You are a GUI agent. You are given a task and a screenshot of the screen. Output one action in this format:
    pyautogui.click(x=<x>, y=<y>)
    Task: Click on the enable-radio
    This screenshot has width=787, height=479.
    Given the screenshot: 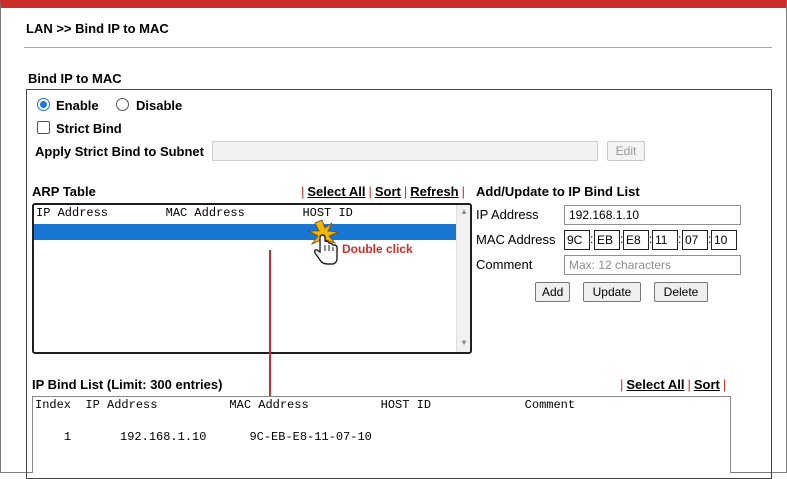 What is the action you would take?
    pyautogui.click(x=43, y=104)
    